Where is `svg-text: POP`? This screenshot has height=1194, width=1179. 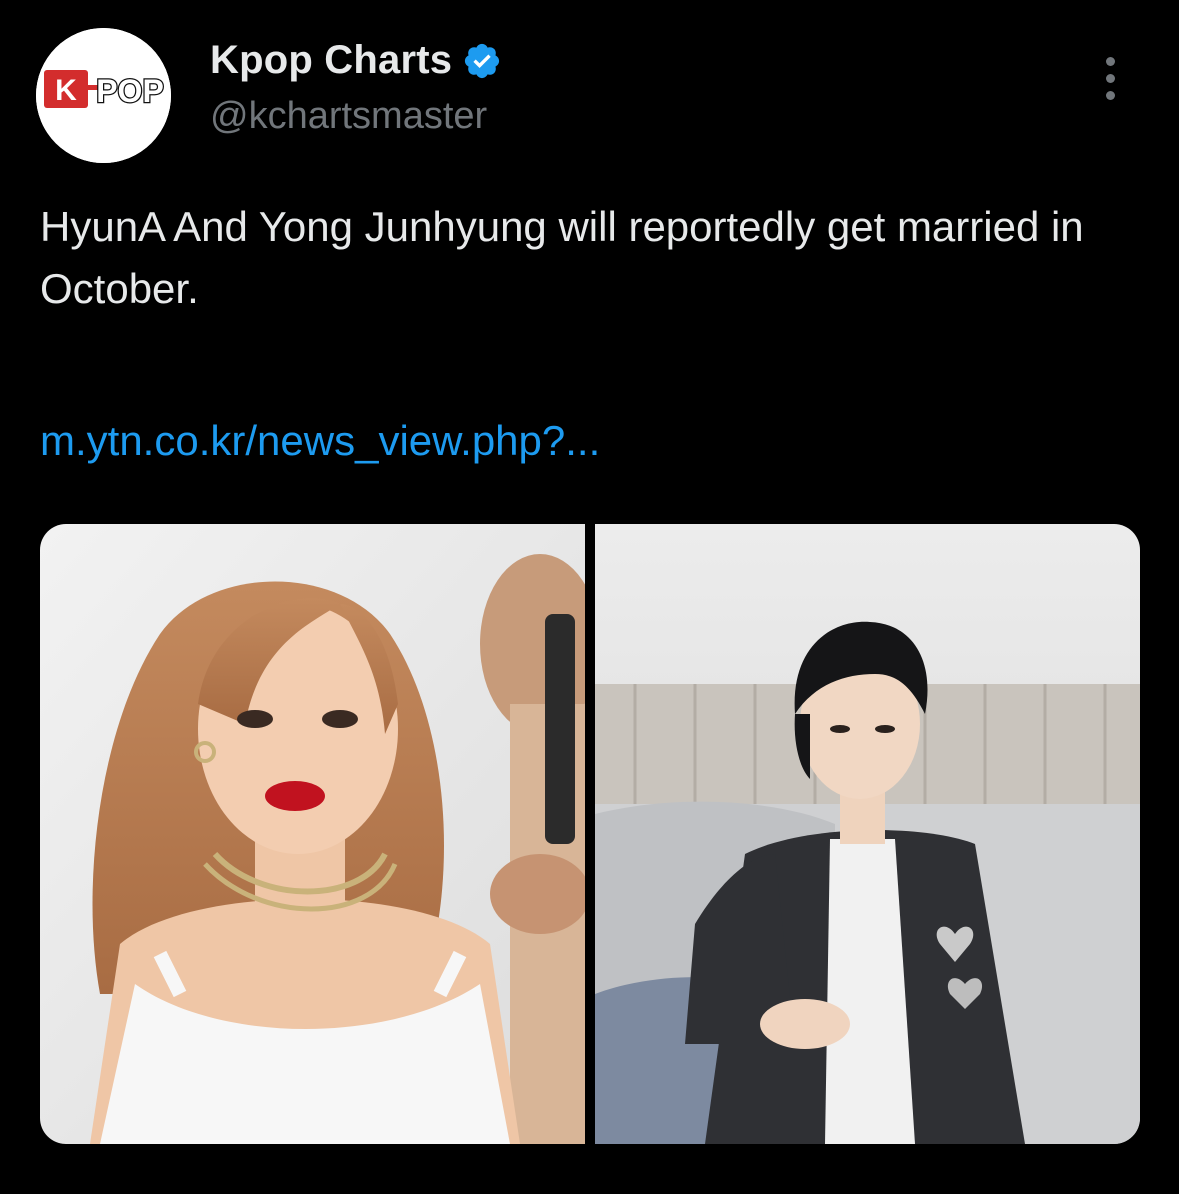 svg-text: POP is located at coordinates (130, 91).